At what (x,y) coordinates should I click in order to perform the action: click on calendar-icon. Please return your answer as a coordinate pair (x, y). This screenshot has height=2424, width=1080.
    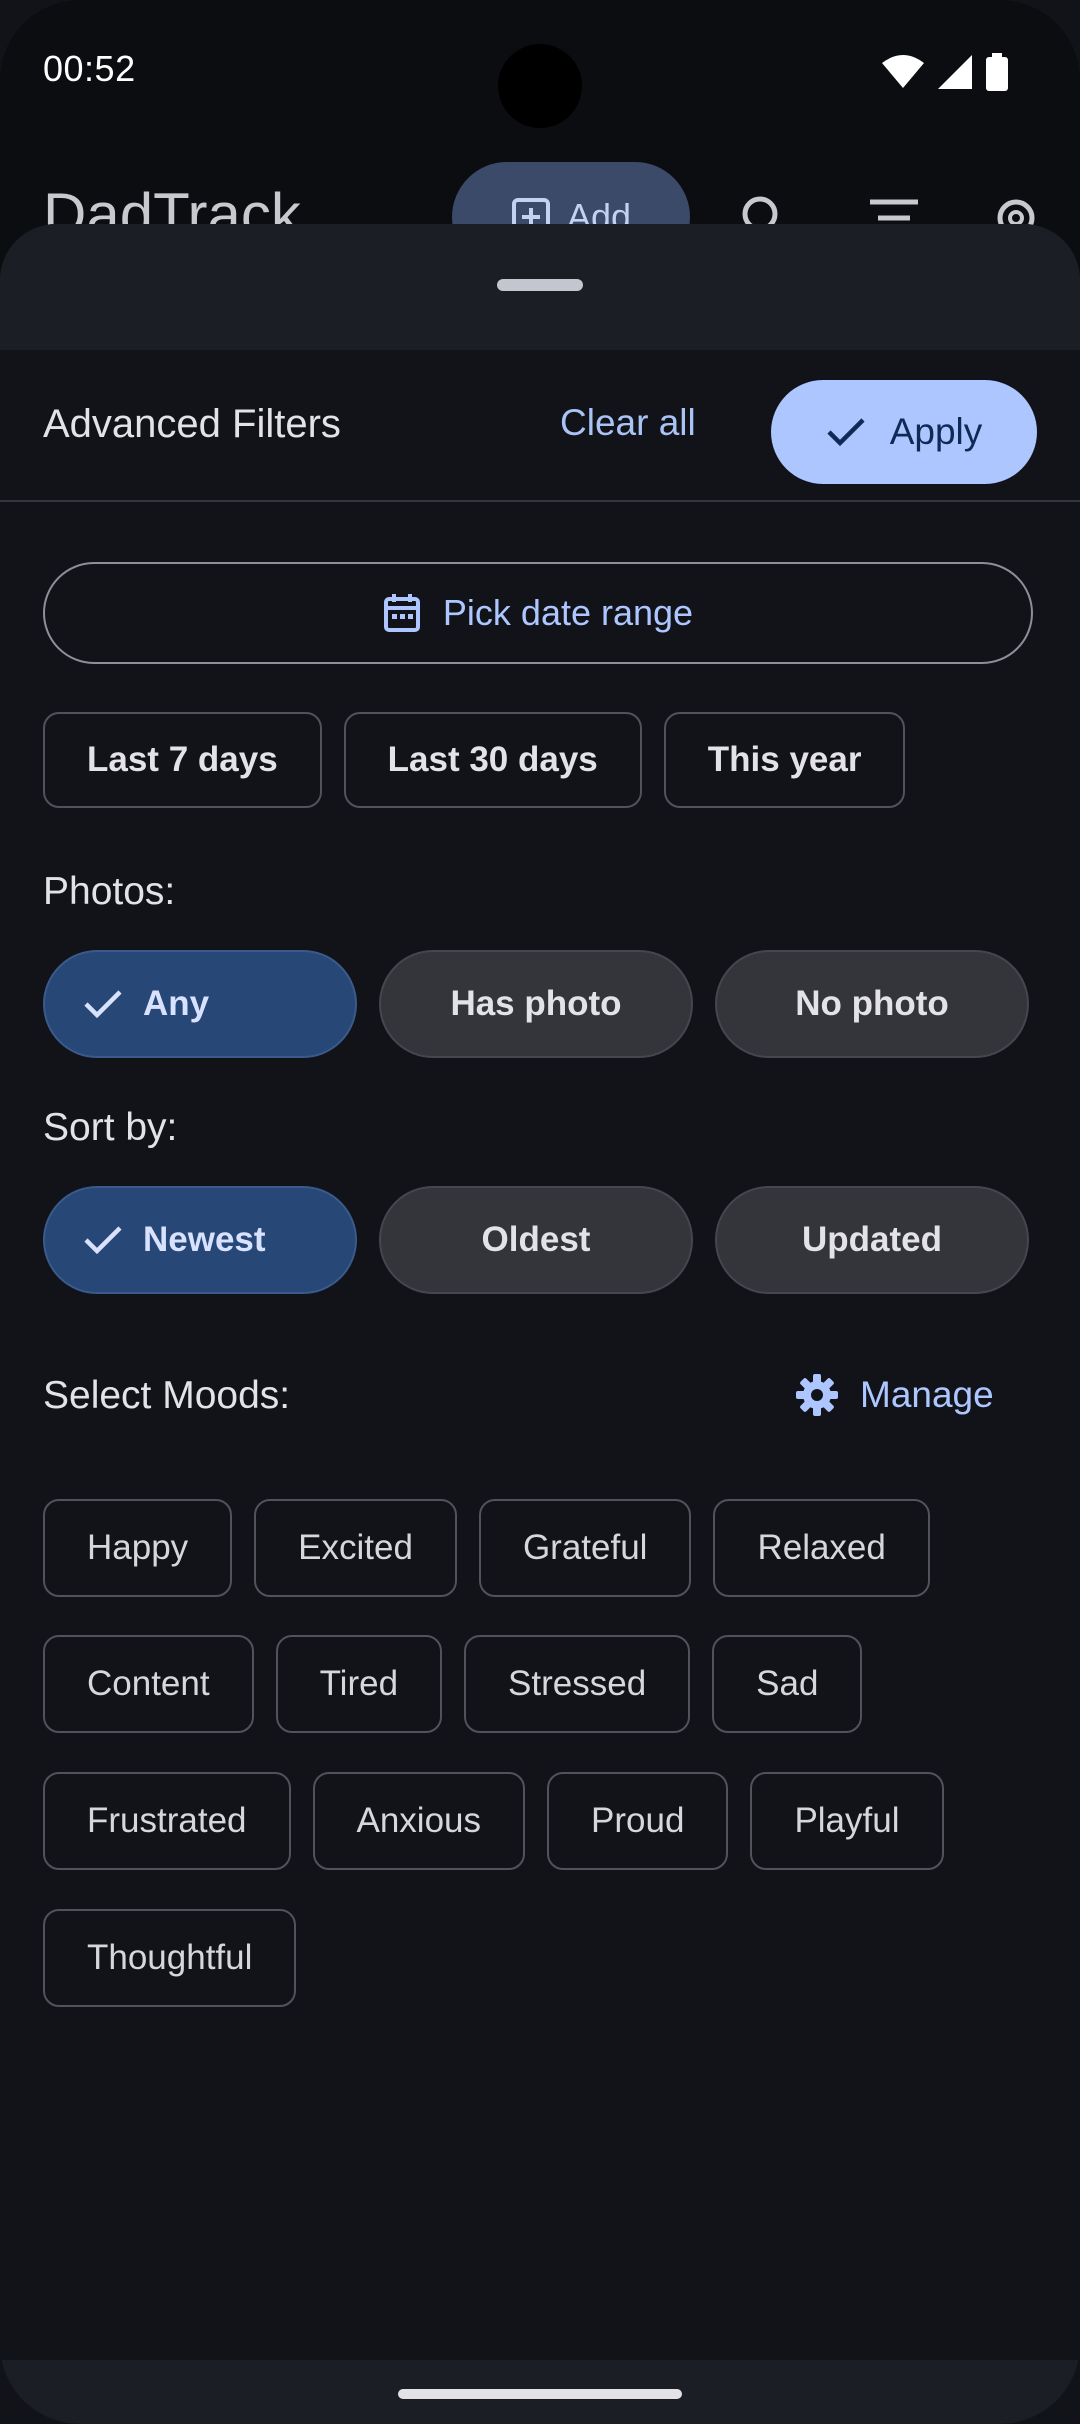
    Looking at the image, I should click on (401, 613).